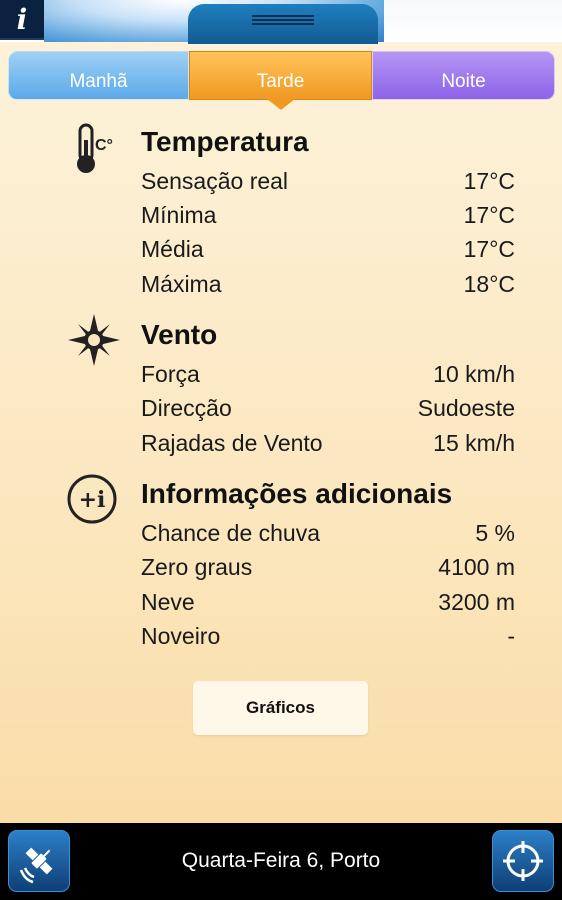 This screenshot has width=562, height=900. I want to click on wind-row: Direcção Sudoeste, so click(328, 408).